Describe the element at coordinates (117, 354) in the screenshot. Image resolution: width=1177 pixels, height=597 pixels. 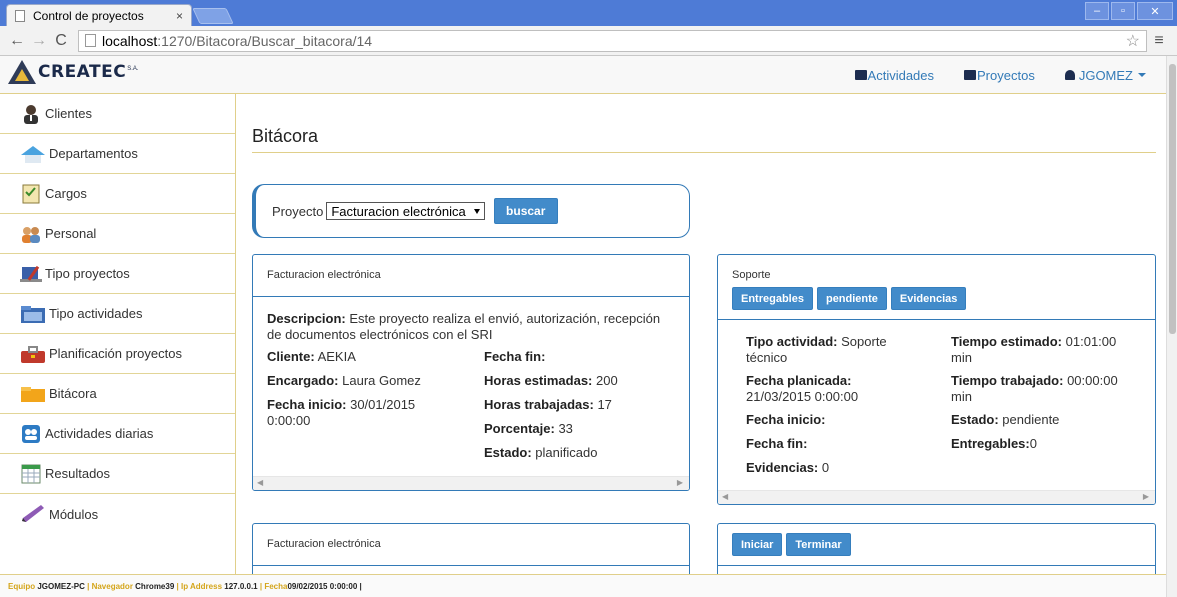
I see `sidebar-item-planificacion: Planificación proyectos` at that location.